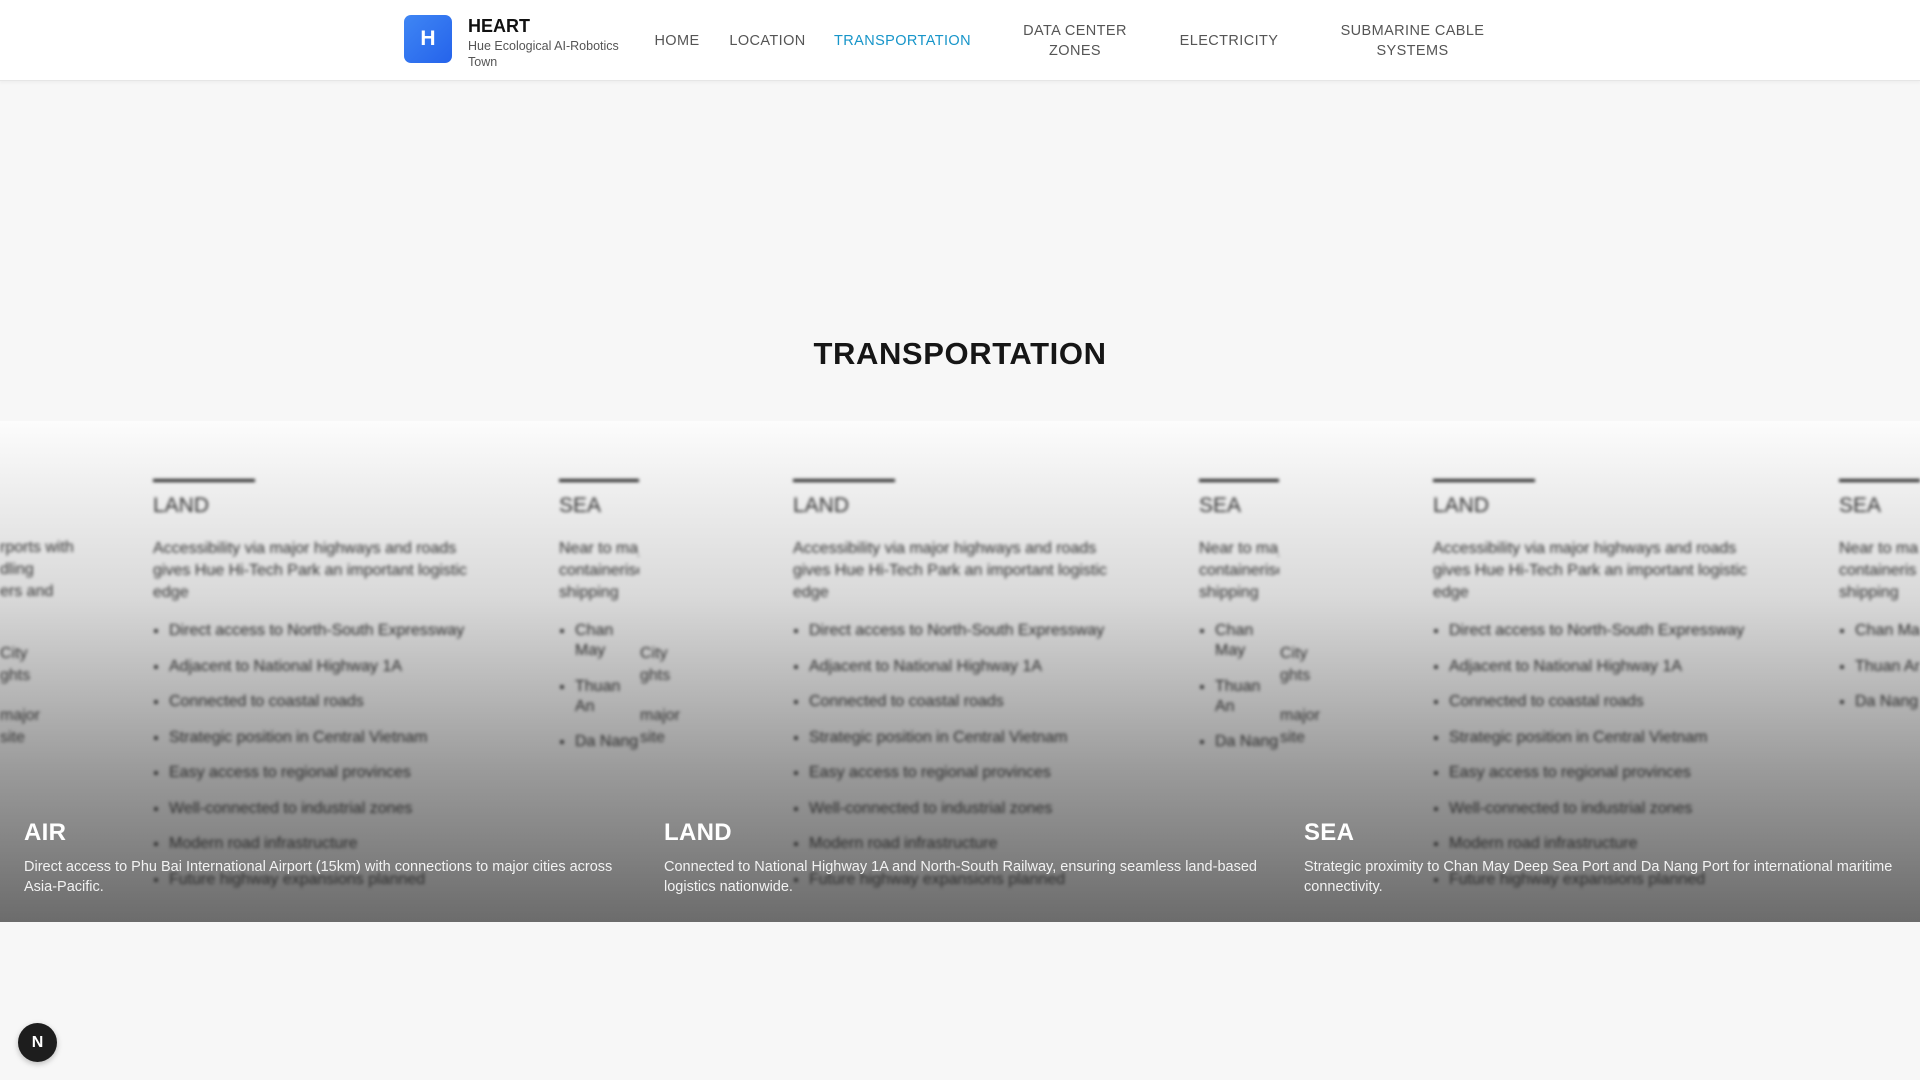 This screenshot has width=1920, height=1080. Describe the element at coordinates (902, 40) in the screenshot. I see `nav-transportation: TRANSPORTATION` at that location.